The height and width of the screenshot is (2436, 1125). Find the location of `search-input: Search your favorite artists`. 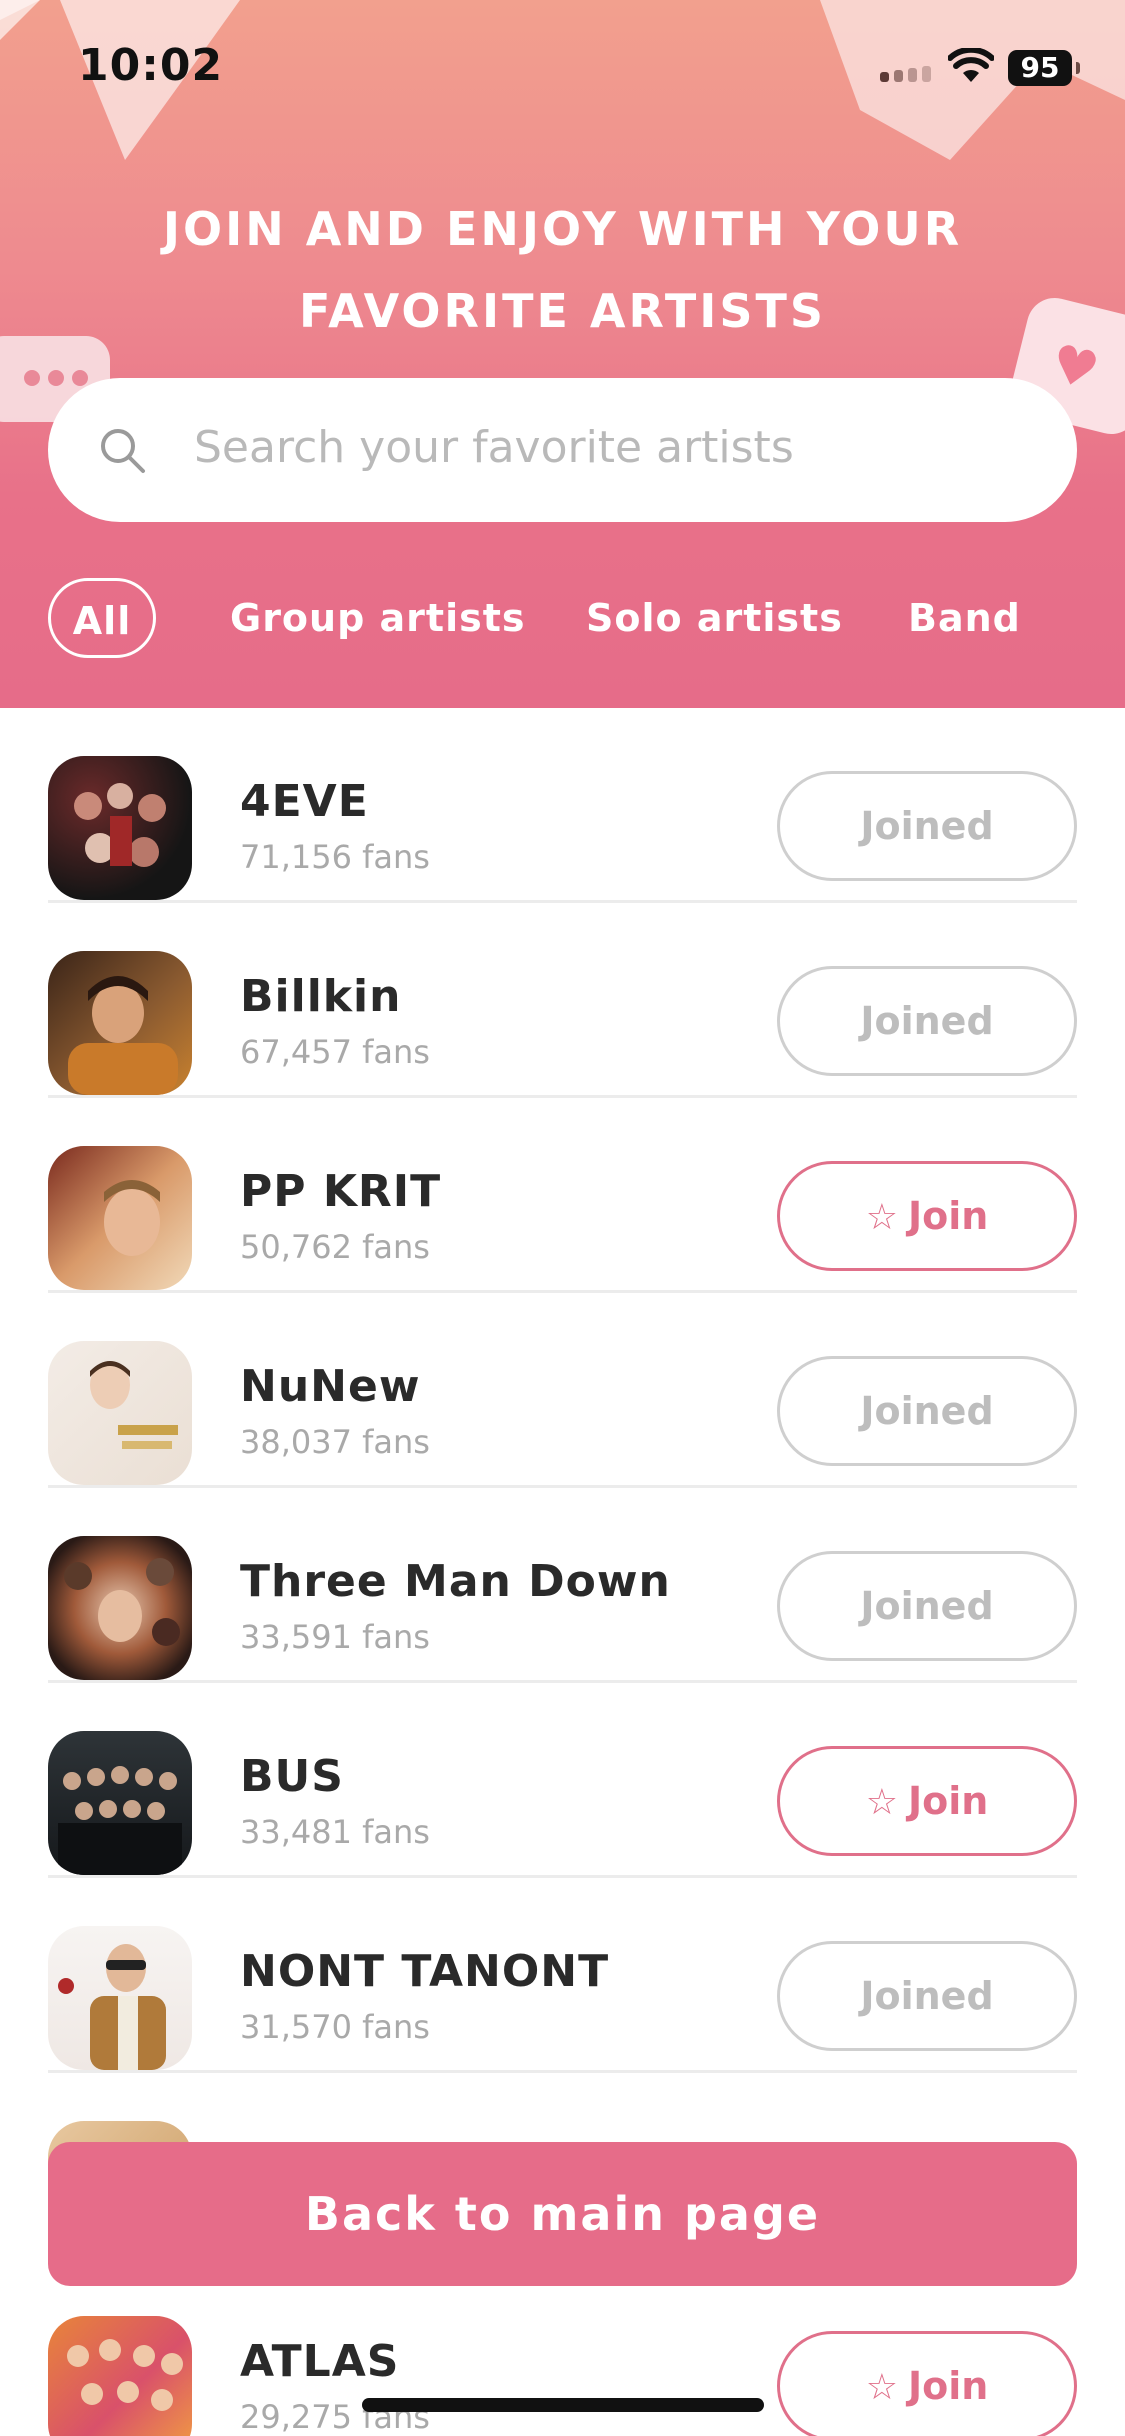

search-input: Search your favorite artists is located at coordinates (494, 447).